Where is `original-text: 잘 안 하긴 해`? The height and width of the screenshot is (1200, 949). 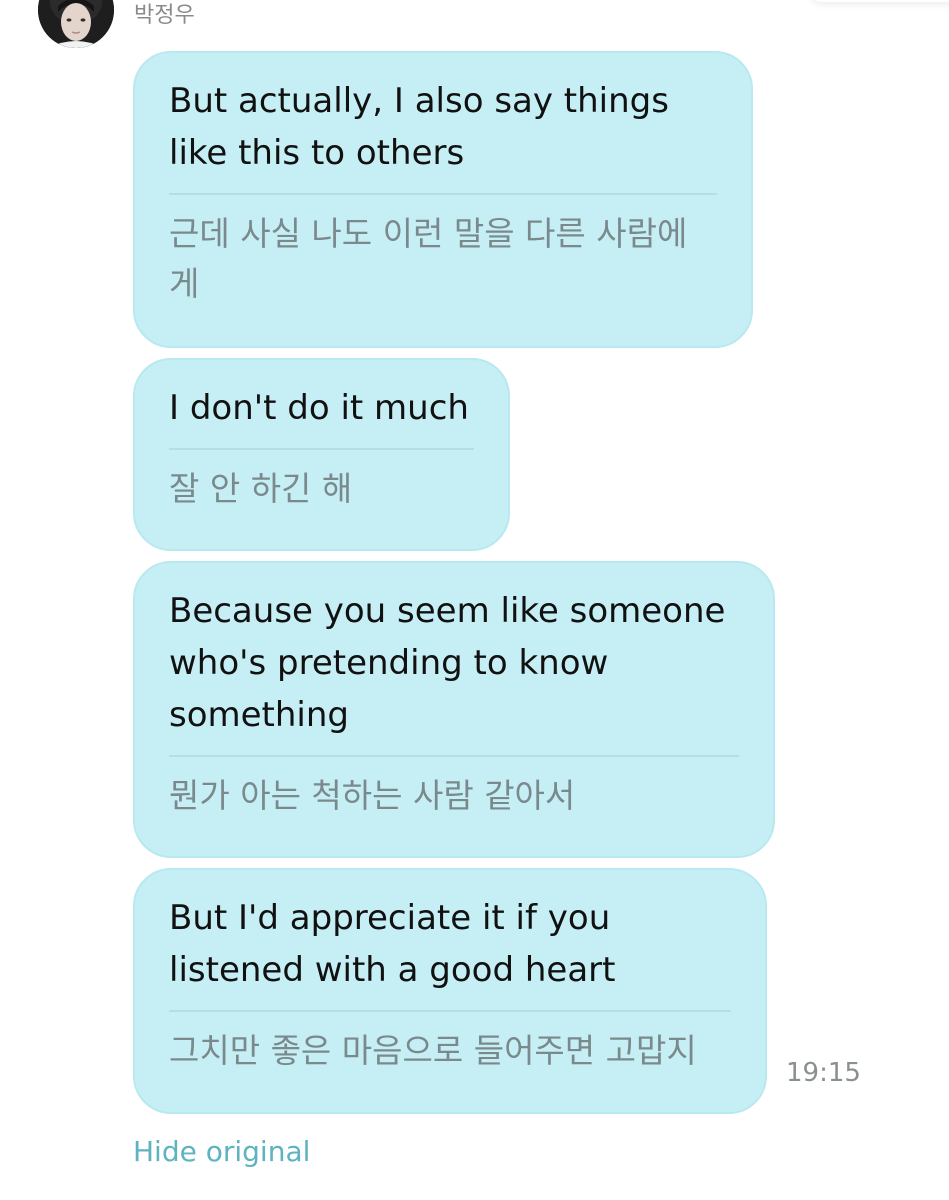
original-text: 잘 안 하긴 해 is located at coordinates (261, 488).